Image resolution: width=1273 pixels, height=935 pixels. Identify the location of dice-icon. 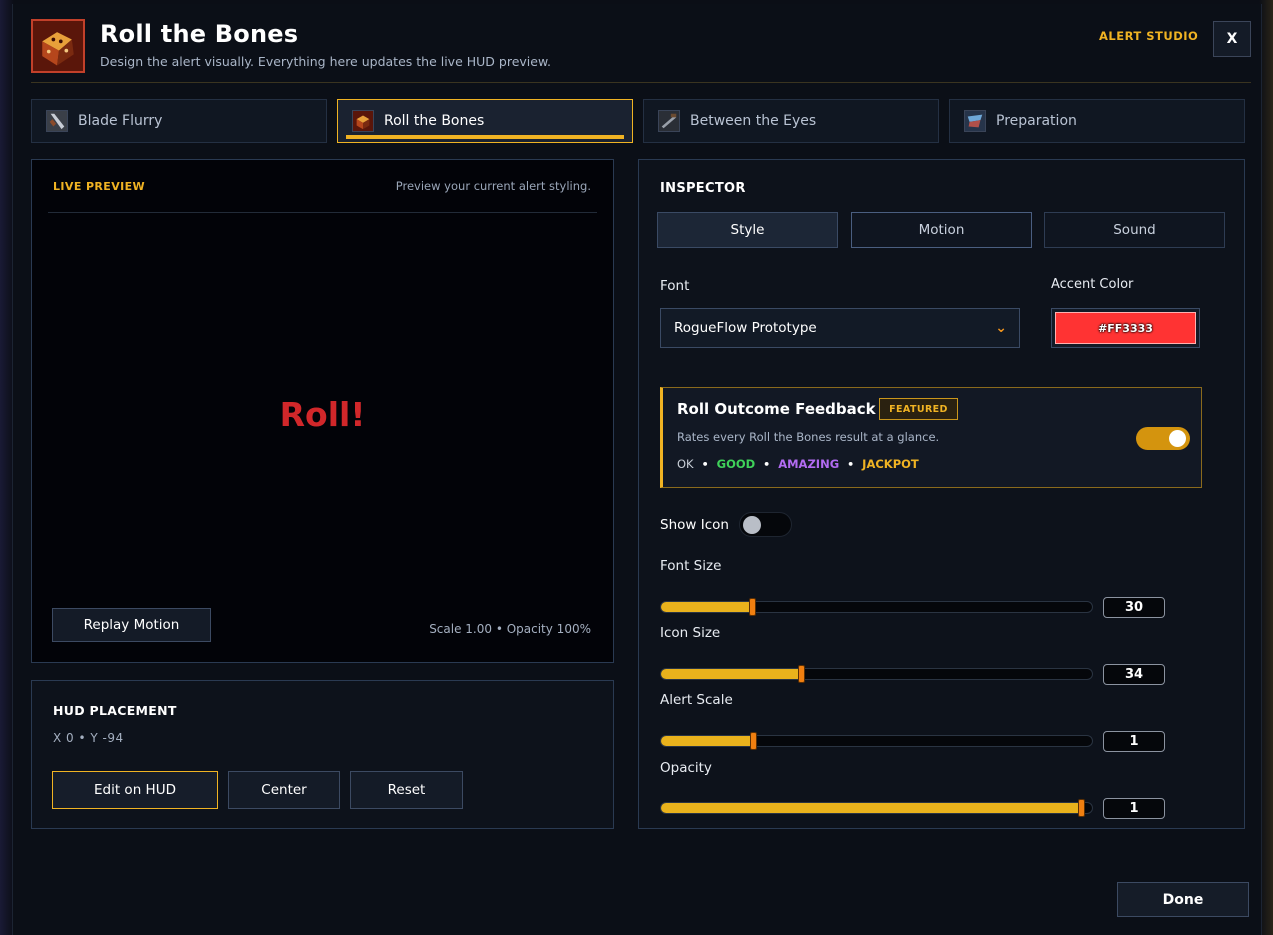
(58, 46).